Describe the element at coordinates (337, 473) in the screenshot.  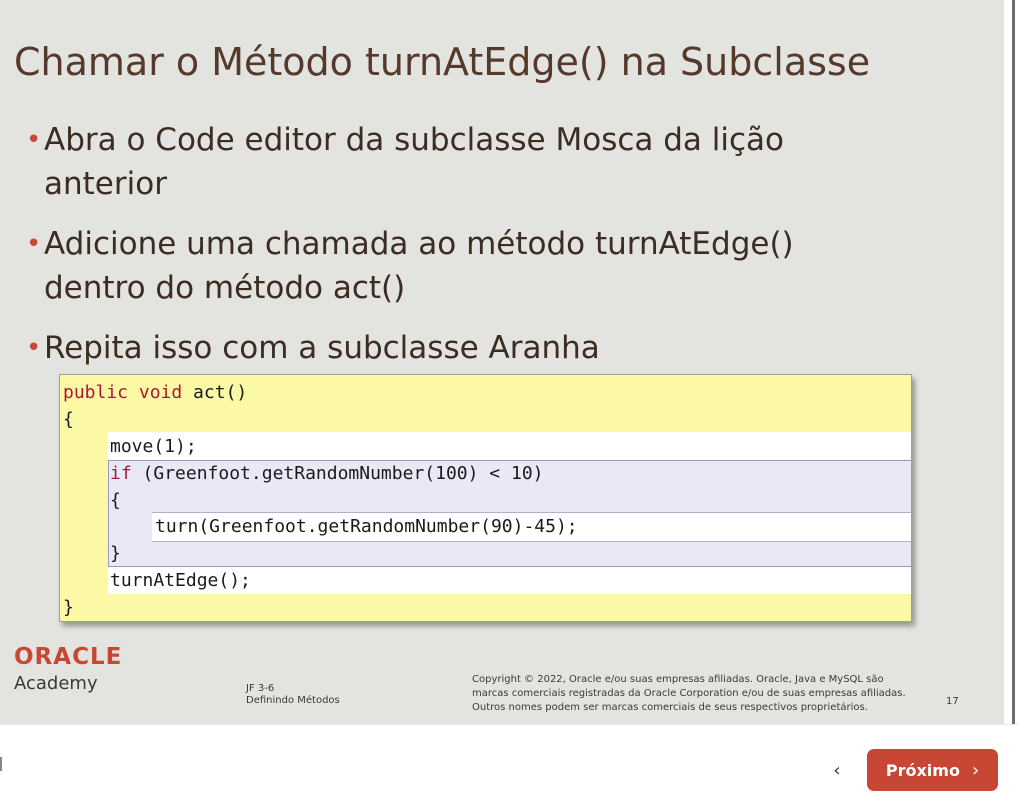
I see `code-text: (Greenfoot.getRandomNumber(100) < 10)` at that location.